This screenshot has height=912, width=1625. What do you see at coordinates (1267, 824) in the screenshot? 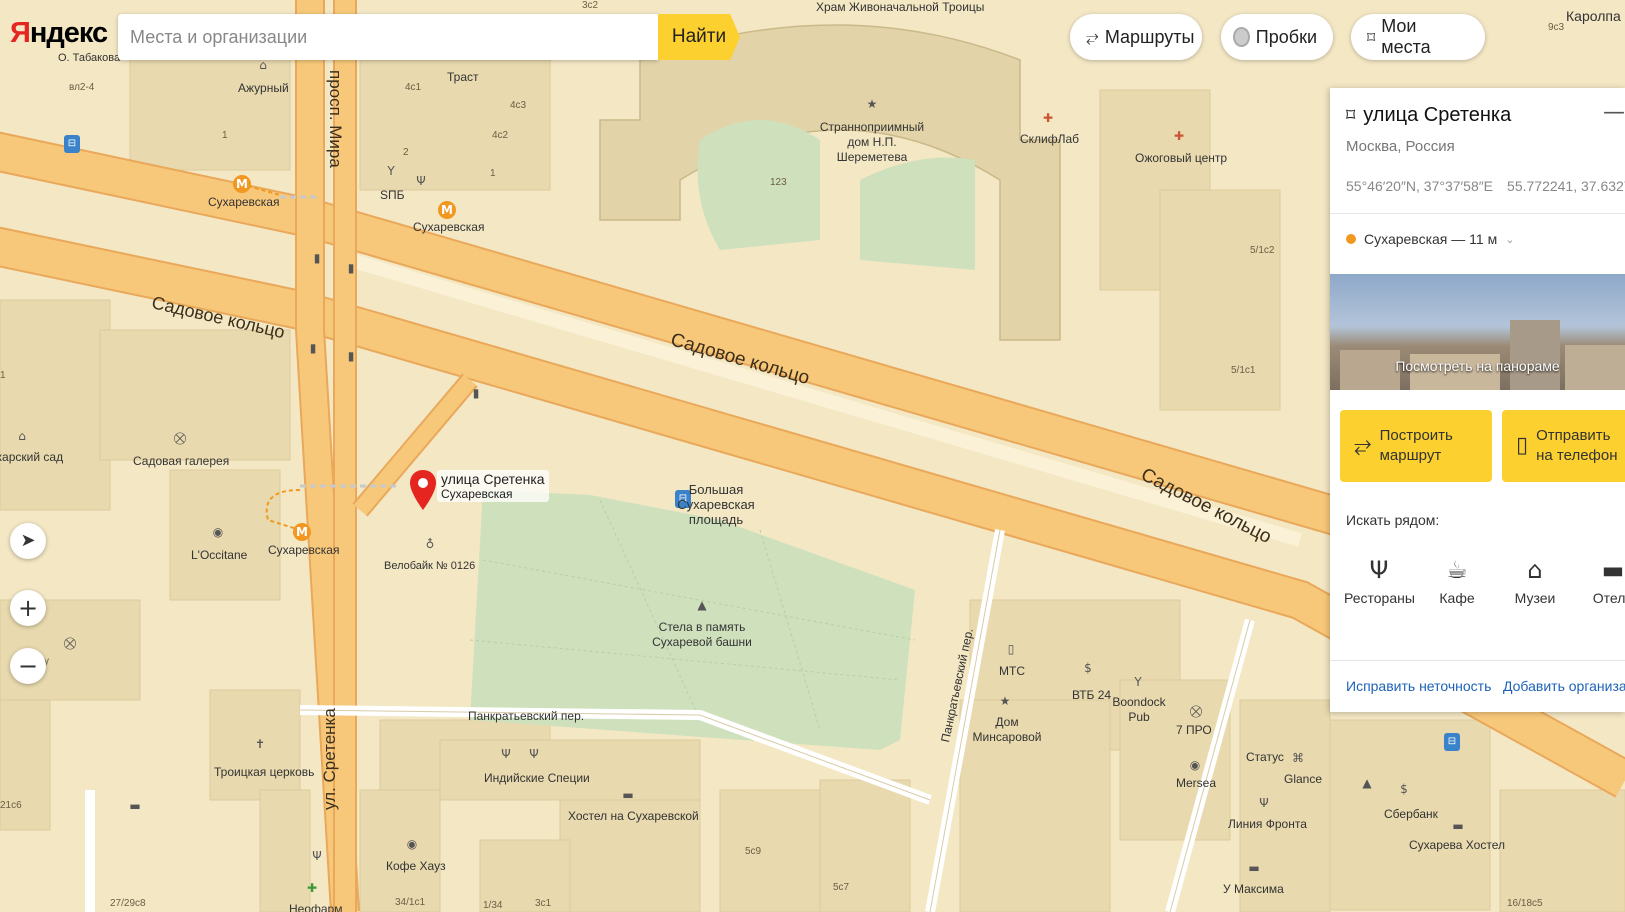
I see `place-label: Линия Фронта` at bounding box center [1267, 824].